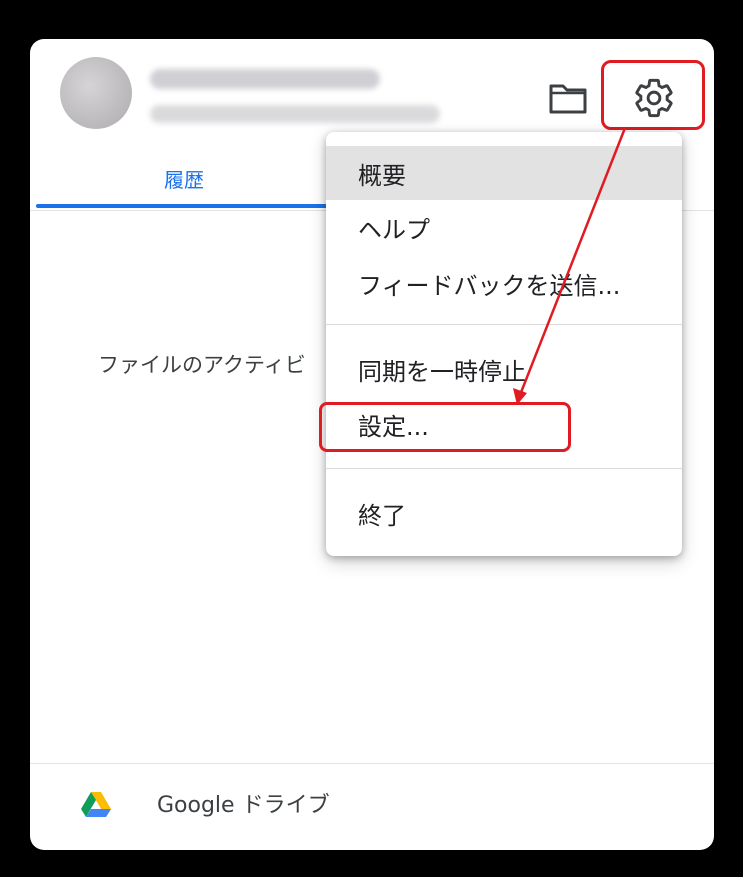  I want to click on tab-history-label: 履歴, so click(184, 179).